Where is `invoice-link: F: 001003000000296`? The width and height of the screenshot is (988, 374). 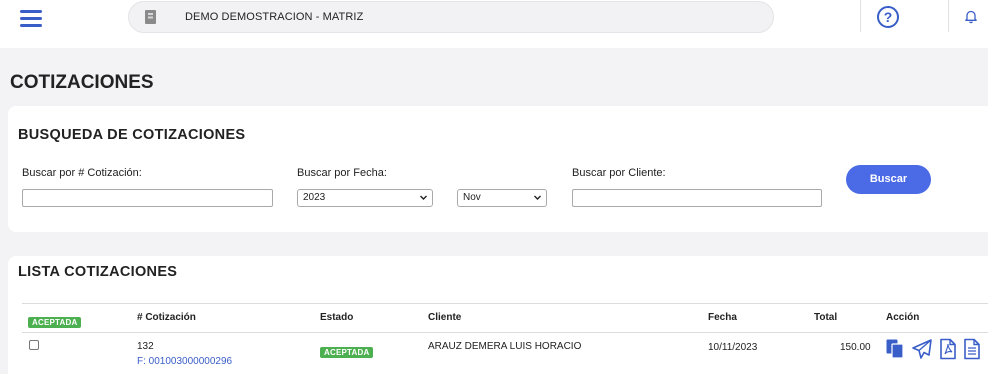
invoice-link: F: 001003000000296 is located at coordinates (184, 361).